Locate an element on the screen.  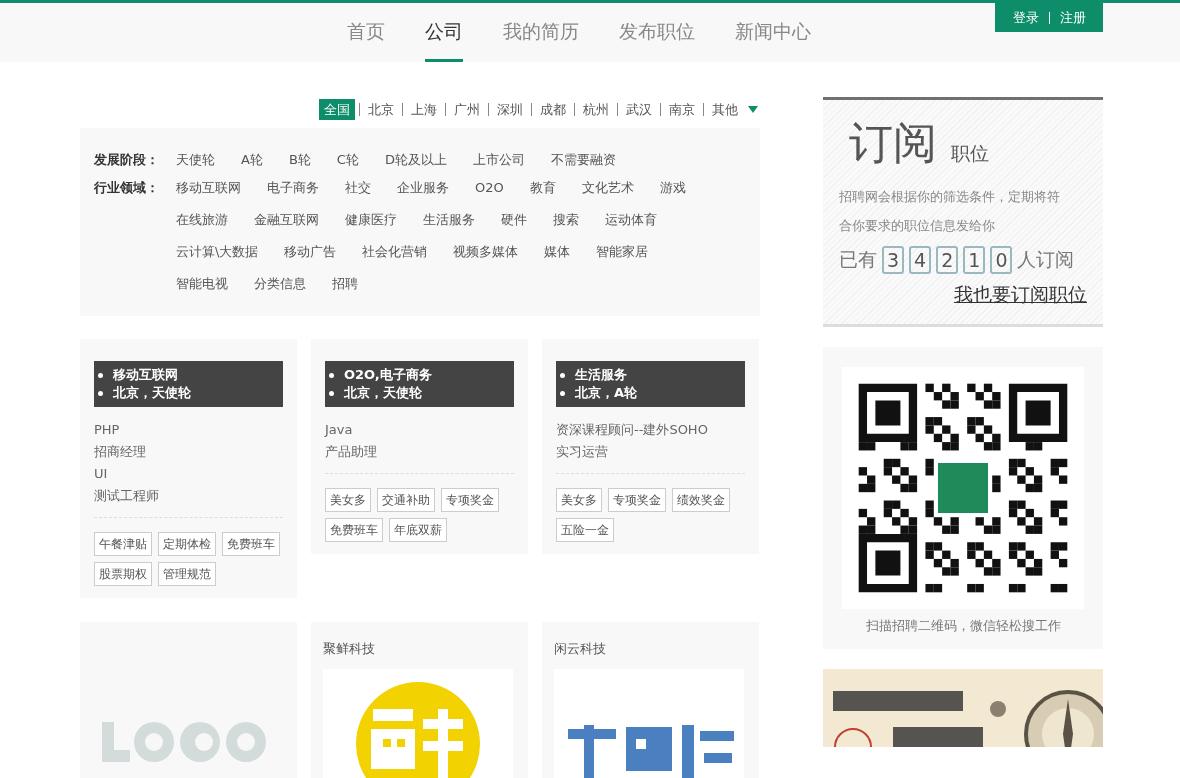
perk-tag: 定期体检 is located at coordinates (187, 544).